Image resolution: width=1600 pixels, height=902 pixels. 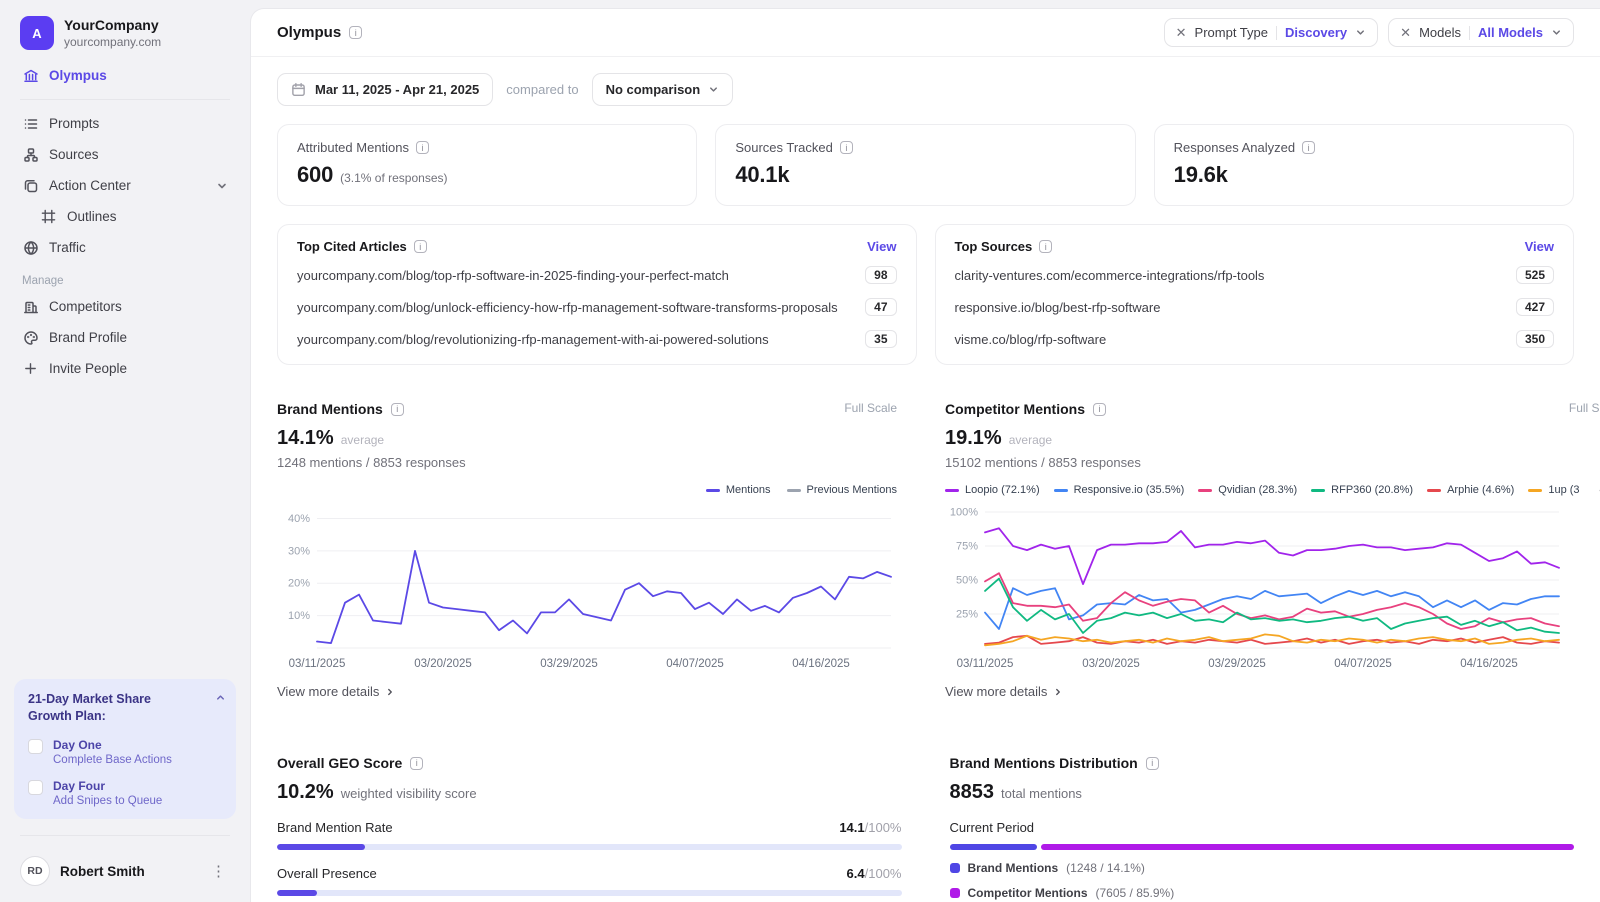 I want to click on metric-value: 6.4, so click(x=855, y=873).